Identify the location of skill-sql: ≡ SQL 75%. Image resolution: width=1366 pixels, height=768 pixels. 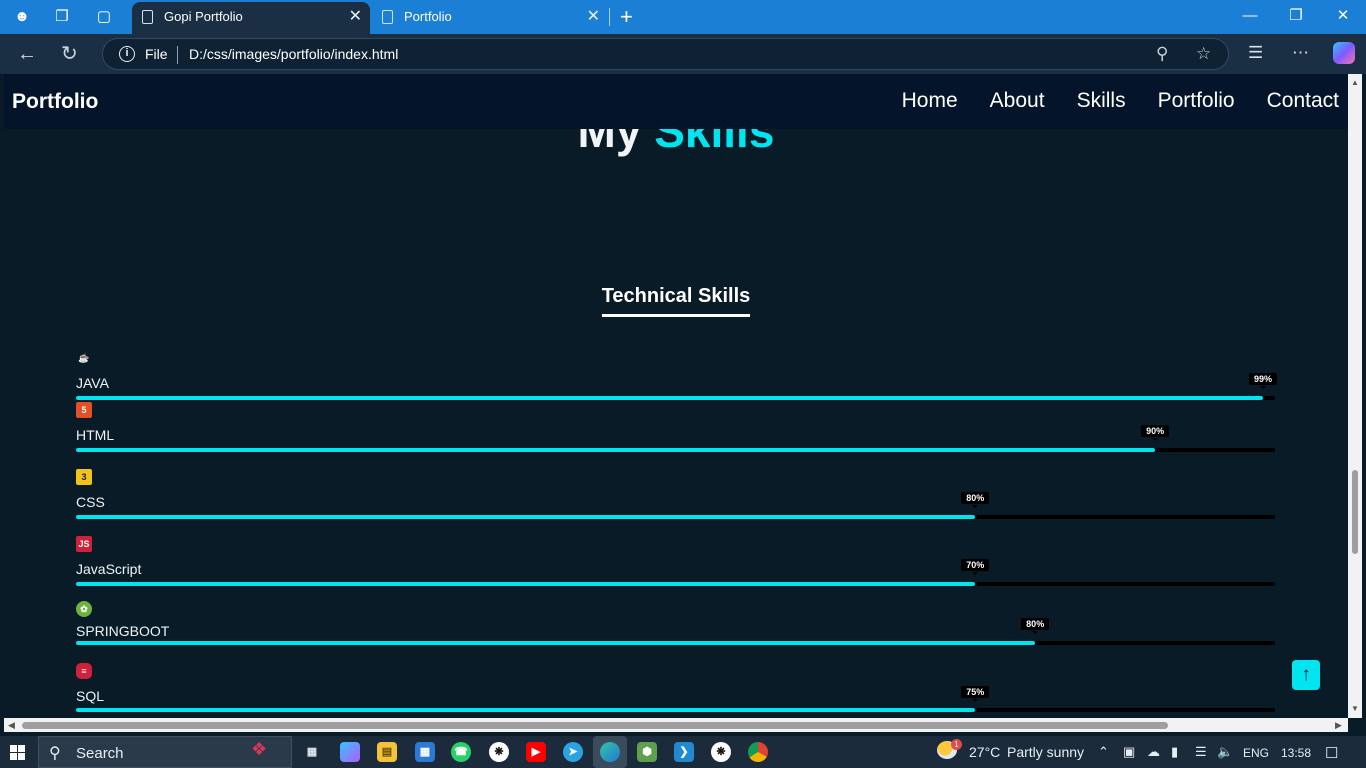
(675, 689).